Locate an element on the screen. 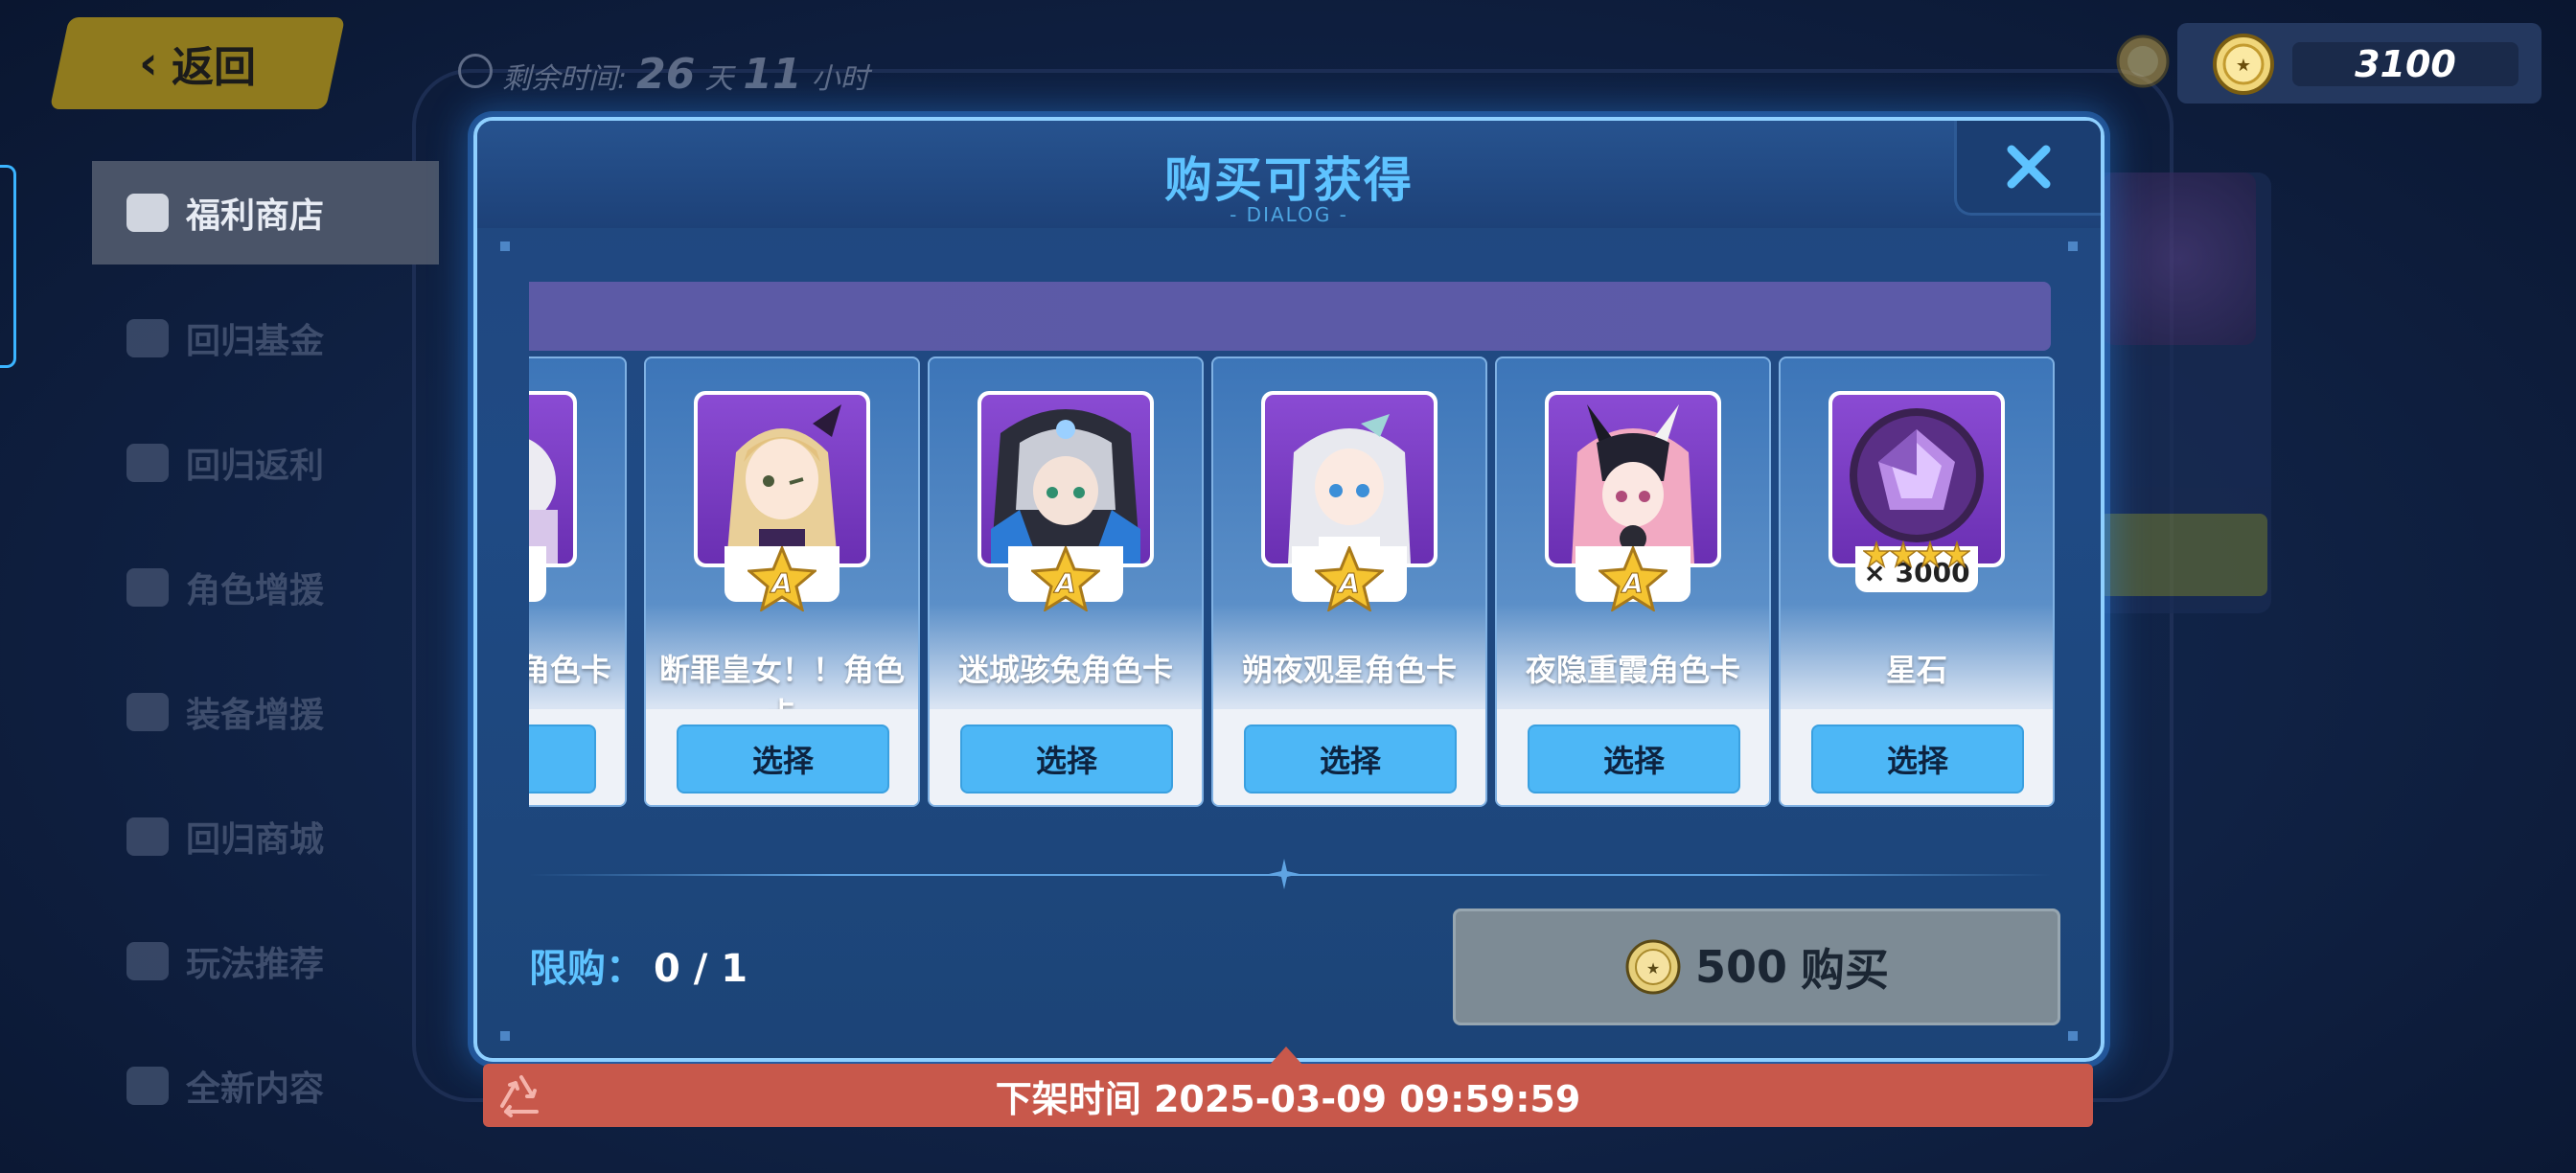 This screenshot has width=2576, height=1173. offline-time-text: 下架时间 2025-03-09 09:59:59 is located at coordinates (1288, 1098).